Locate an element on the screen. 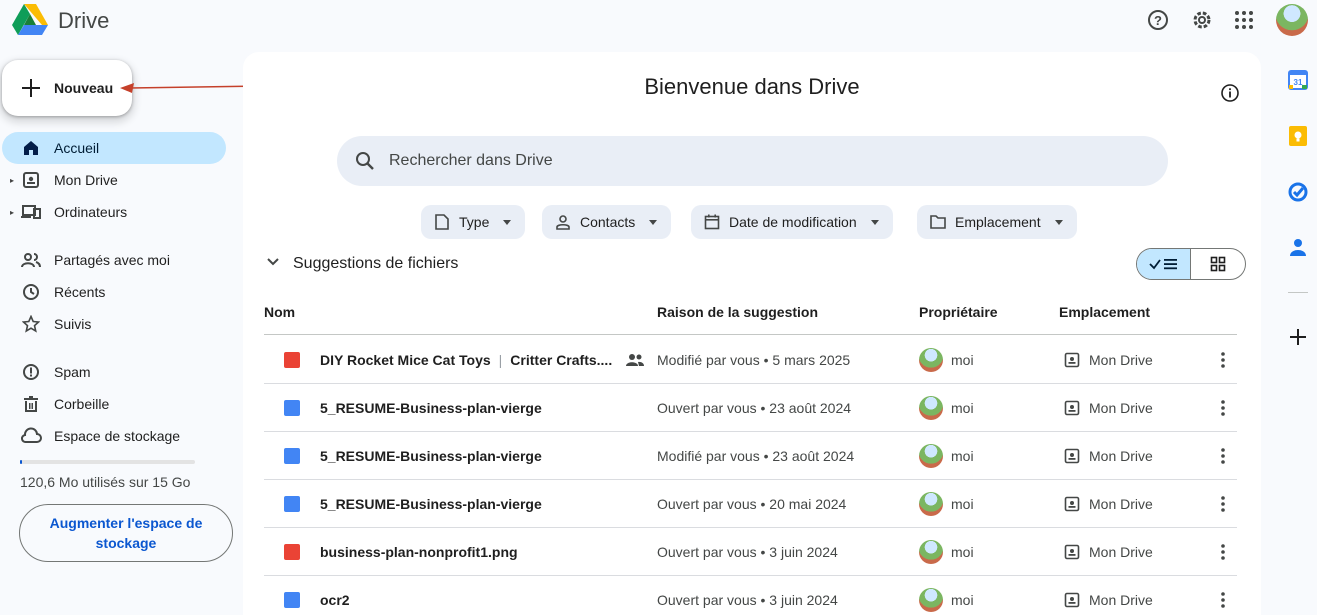 The height and width of the screenshot is (615, 1317). nav-item-label: Récents is located at coordinates (80, 292).